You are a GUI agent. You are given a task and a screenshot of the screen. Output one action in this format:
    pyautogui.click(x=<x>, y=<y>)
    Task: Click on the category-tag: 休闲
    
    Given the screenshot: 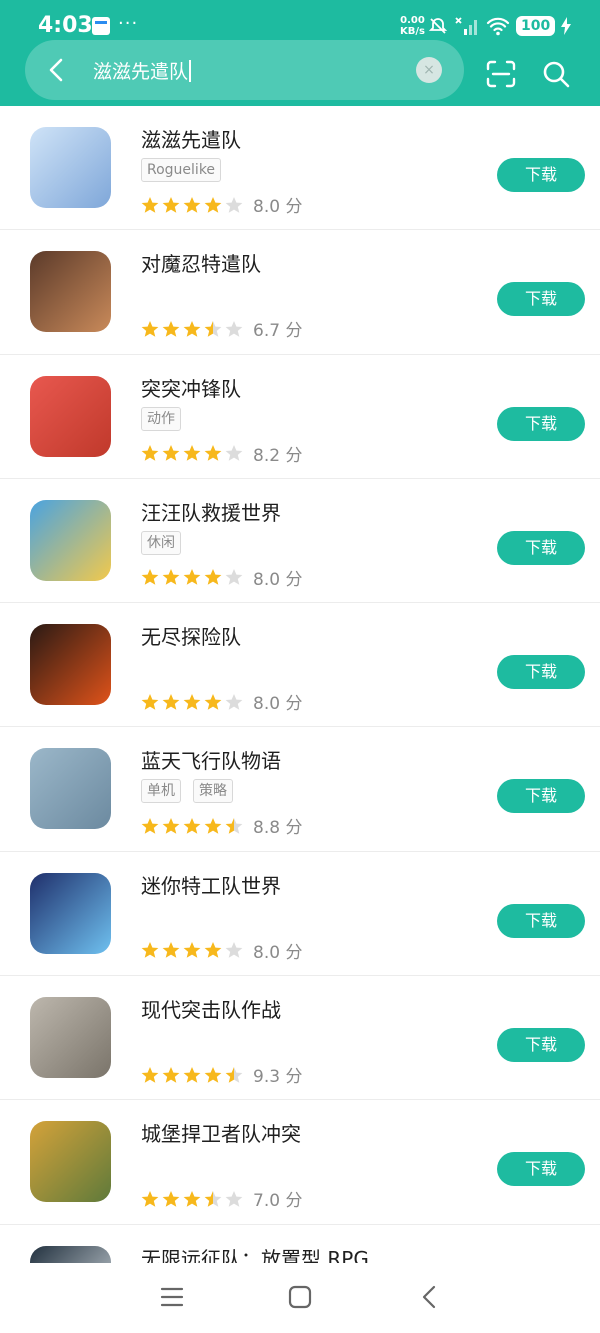 What is the action you would take?
    pyautogui.click(x=161, y=542)
    